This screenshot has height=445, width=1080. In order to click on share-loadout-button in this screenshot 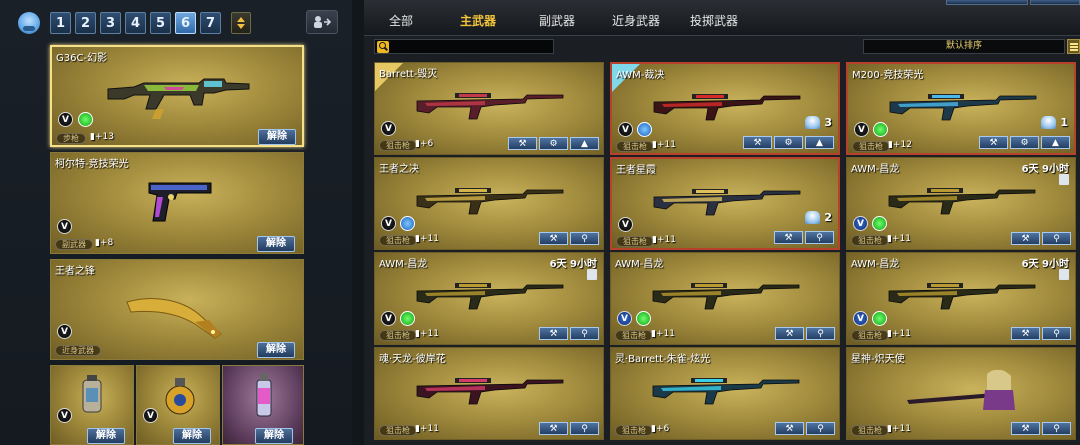, I will do `click(322, 22)`.